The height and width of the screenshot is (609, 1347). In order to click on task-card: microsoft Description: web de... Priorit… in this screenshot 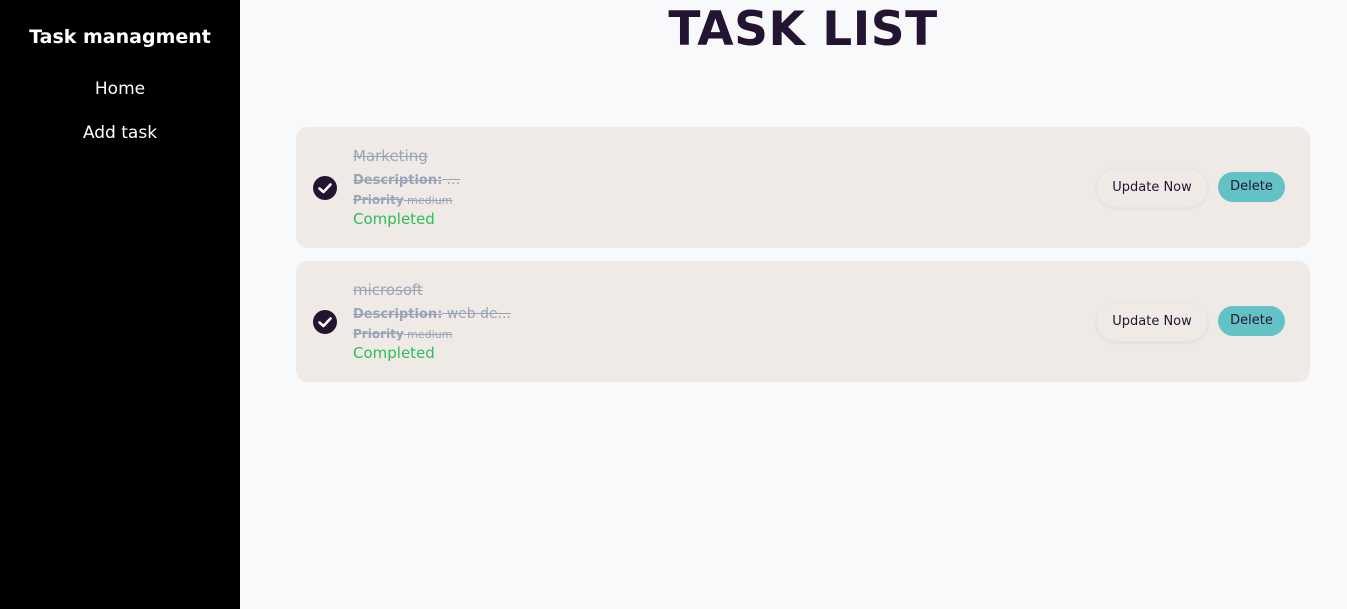, I will do `click(803, 321)`.